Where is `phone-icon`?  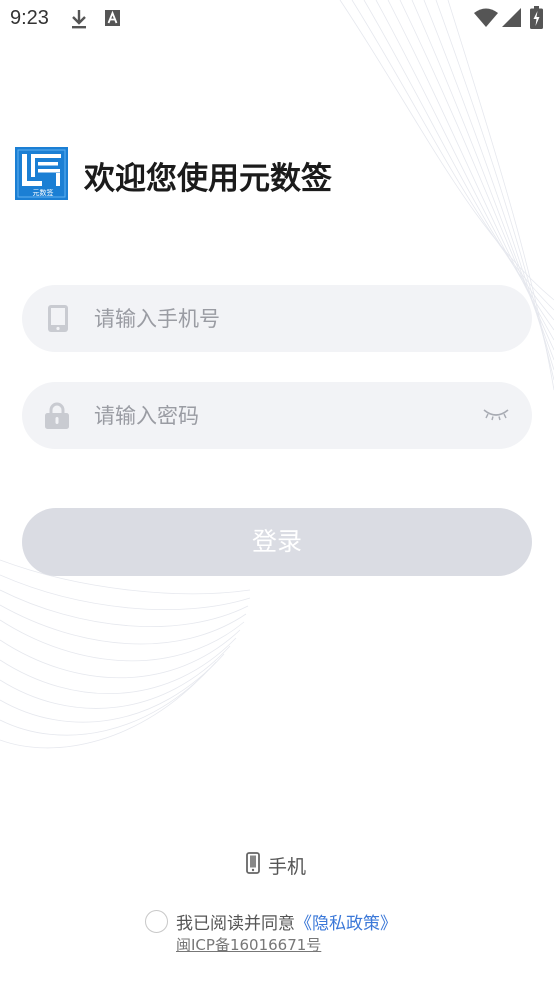
phone-icon is located at coordinates (58, 320).